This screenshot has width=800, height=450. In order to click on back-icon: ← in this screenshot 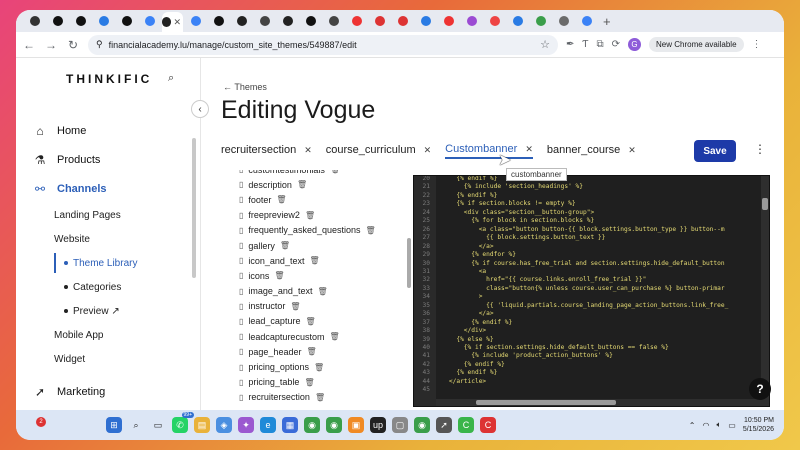, I will do `click(29, 45)`.